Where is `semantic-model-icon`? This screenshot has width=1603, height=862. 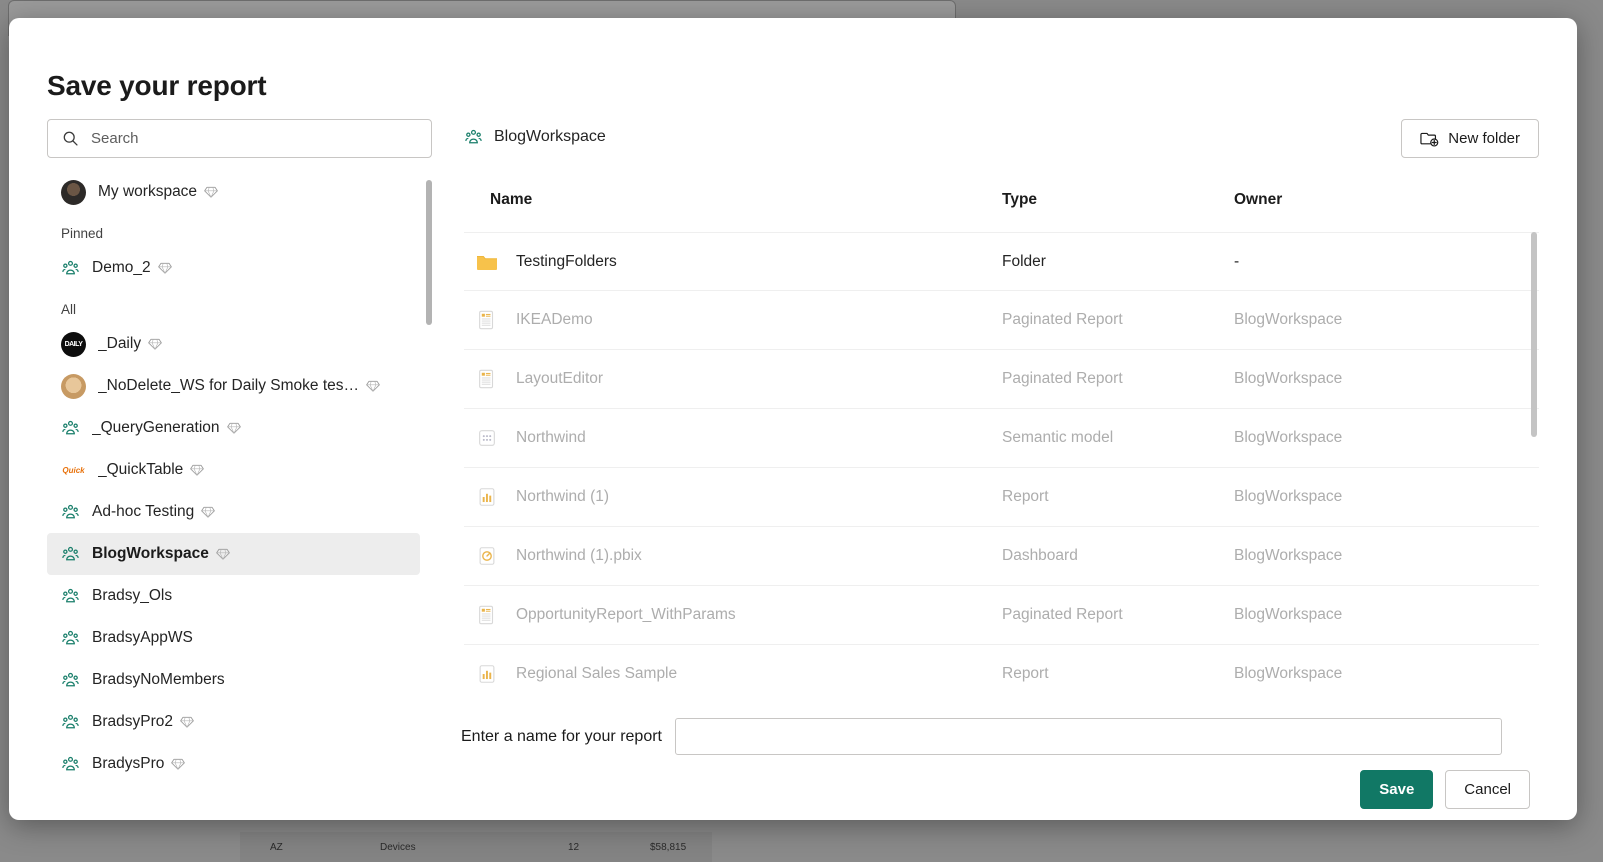
semantic-model-icon is located at coordinates (487, 438).